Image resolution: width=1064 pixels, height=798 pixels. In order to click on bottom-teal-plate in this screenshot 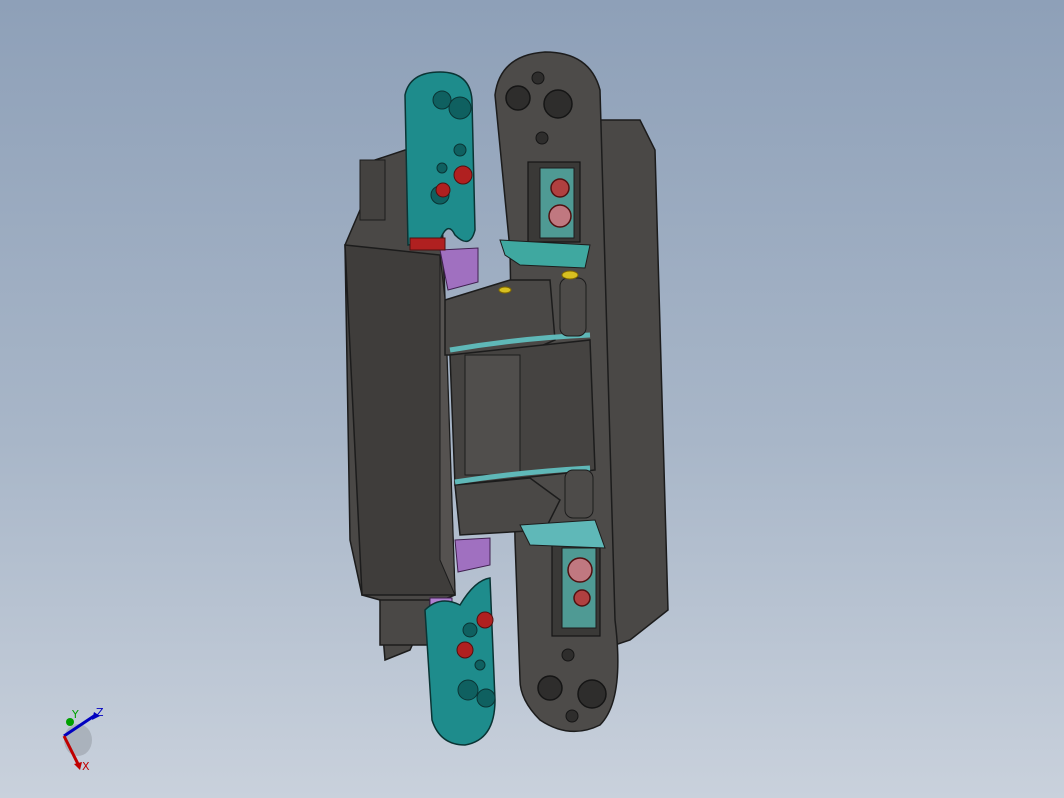, I will do `click(460, 661)`.